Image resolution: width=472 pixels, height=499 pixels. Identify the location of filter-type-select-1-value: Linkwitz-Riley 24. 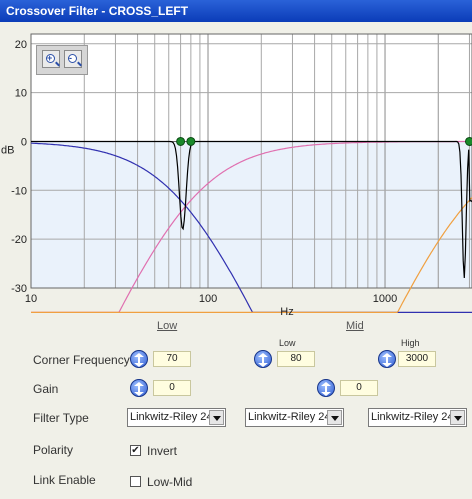
(171, 417).